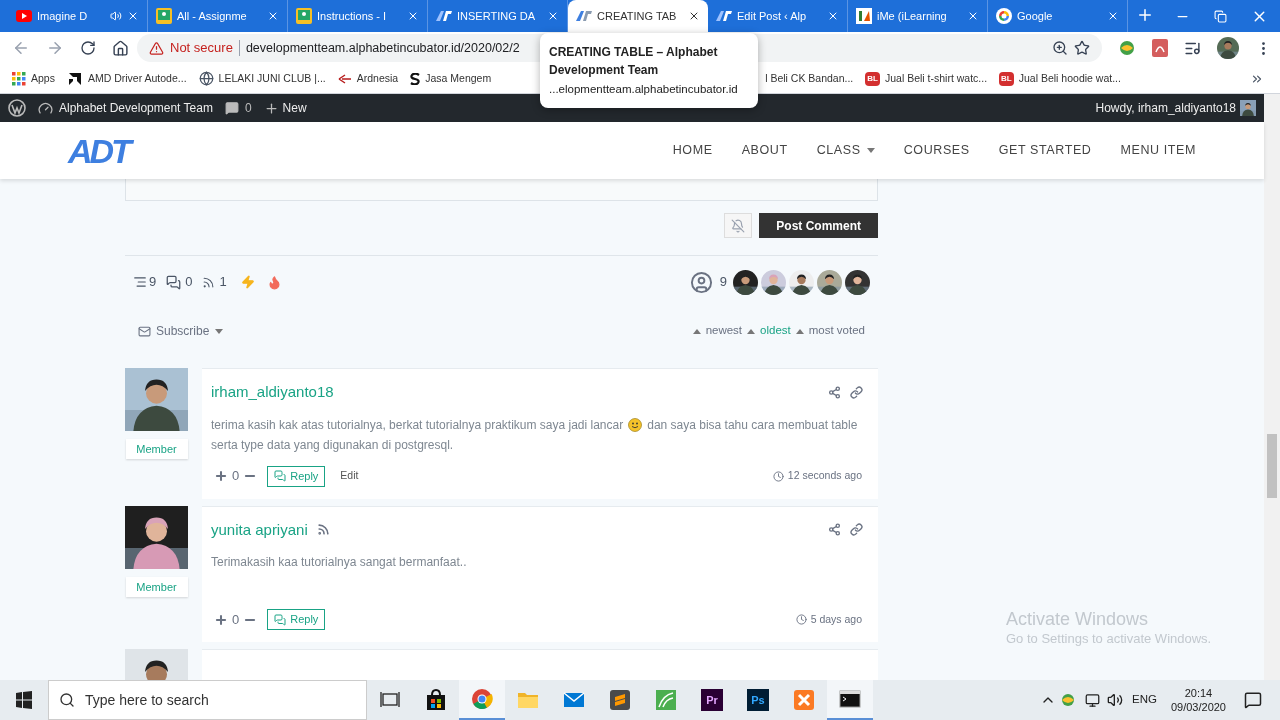  I want to click on forward-icon, so click(55, 48).